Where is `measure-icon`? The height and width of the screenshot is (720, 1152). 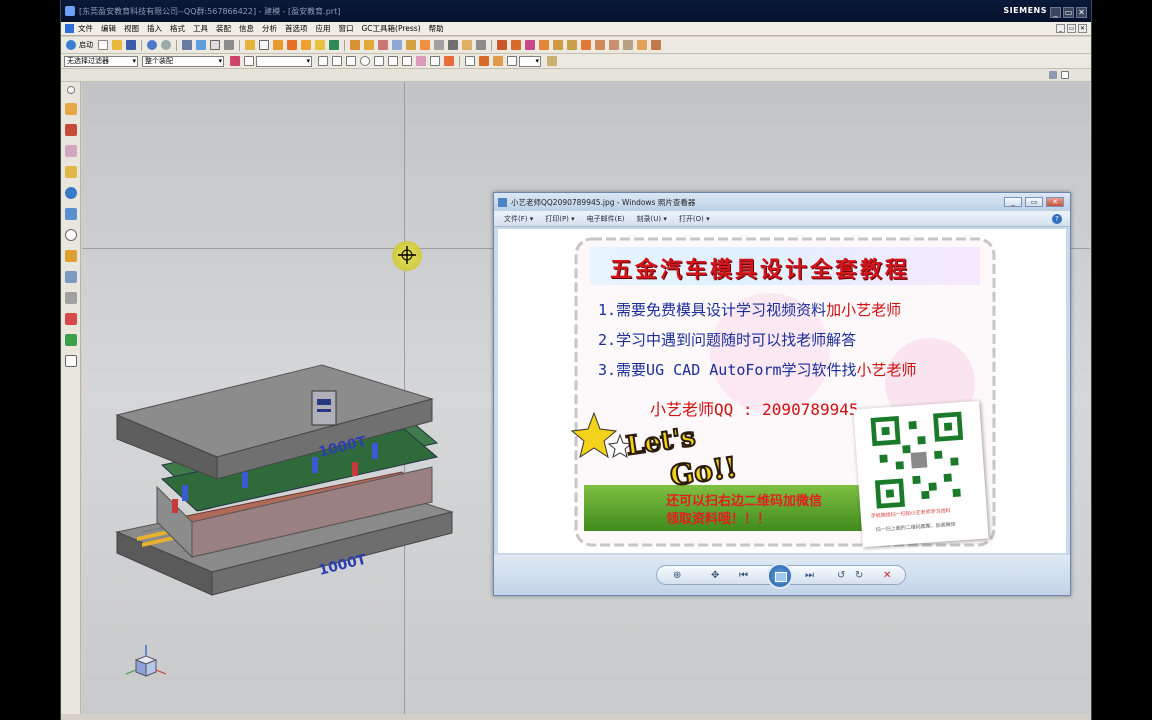
measure-icon is located at coordinates (484, 61).